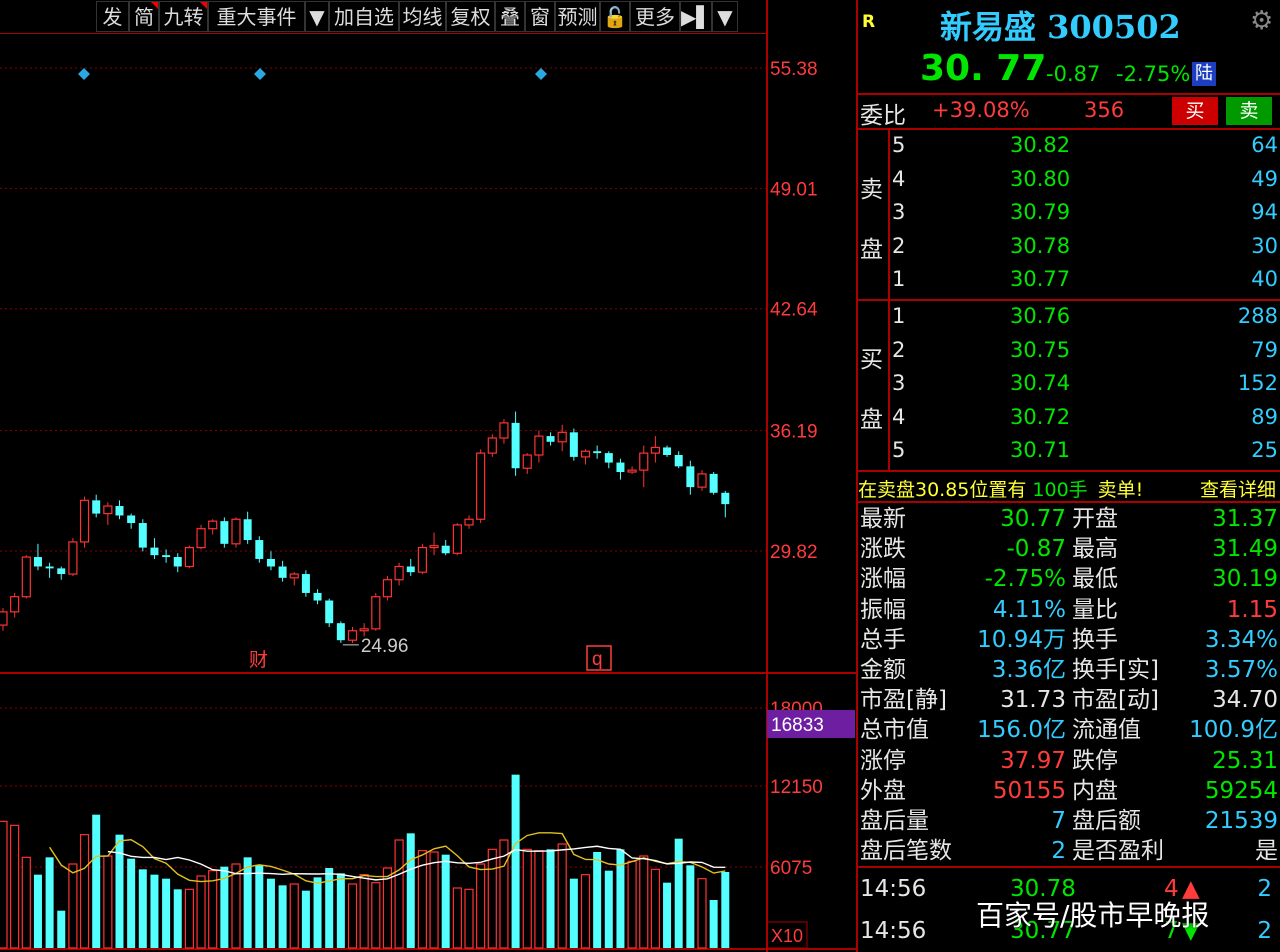  I want to click on toolbar-button-4: ▼, so click(317, 16).